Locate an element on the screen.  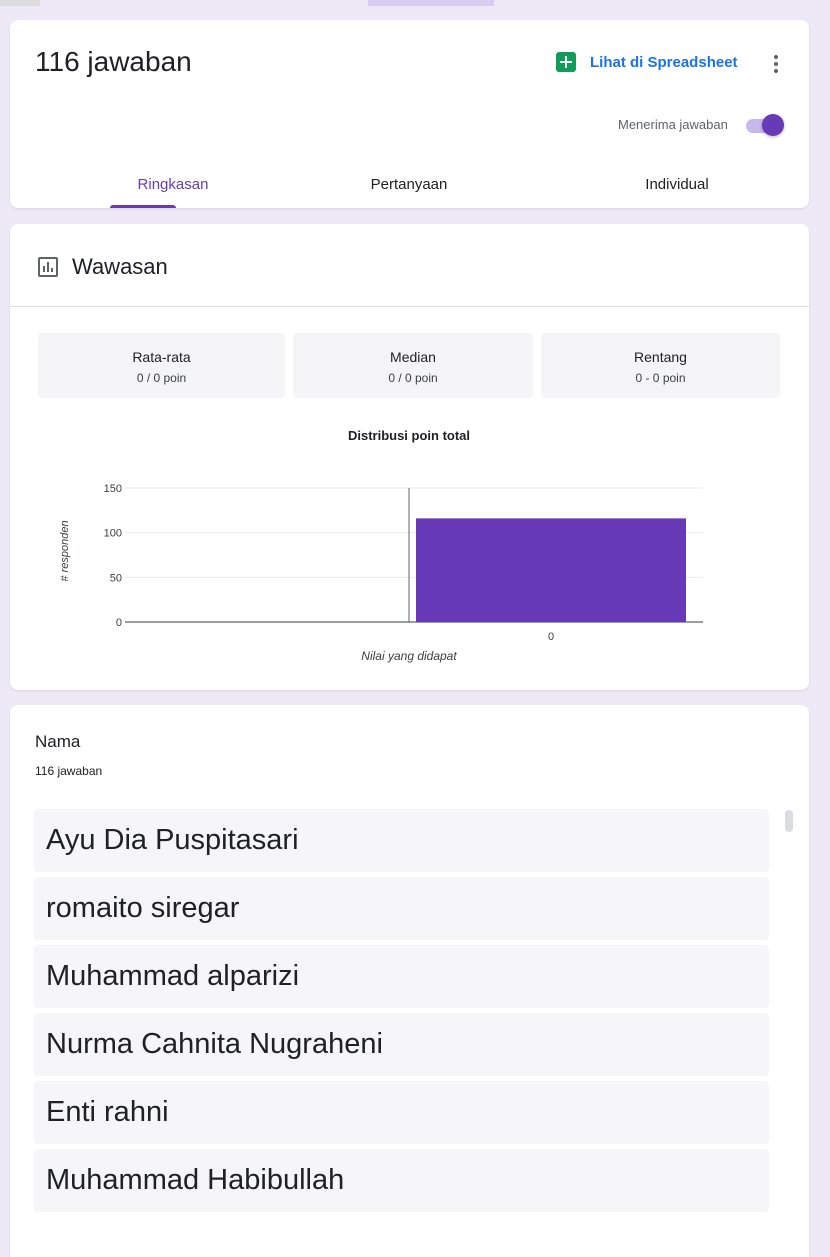
view-in-sheets-link: Lihat di Spreadsheet is located at coordinates (647, 62).